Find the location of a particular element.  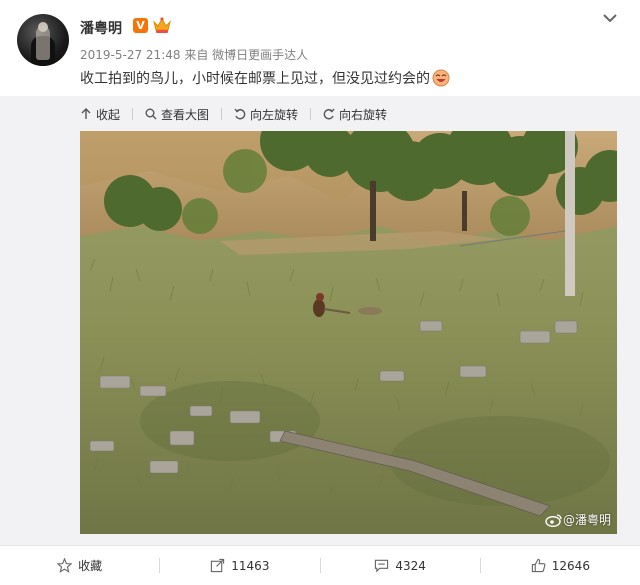

weibo-logo-icon is located at coordinates (553, 520).